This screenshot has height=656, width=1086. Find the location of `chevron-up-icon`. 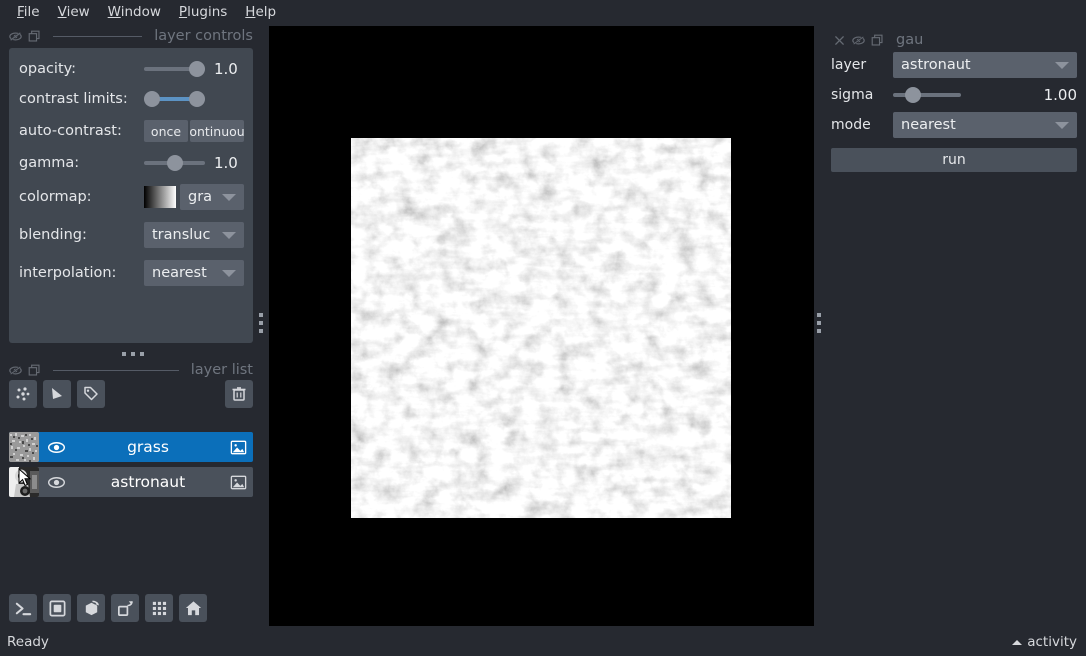

chevron-up-icon is located at coordinates (1017, 642).